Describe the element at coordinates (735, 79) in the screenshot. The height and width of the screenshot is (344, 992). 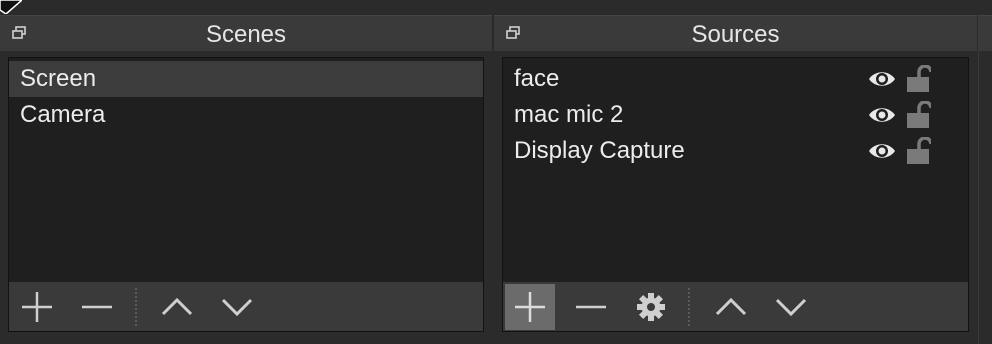
I see `source-item-face: face` at that location.